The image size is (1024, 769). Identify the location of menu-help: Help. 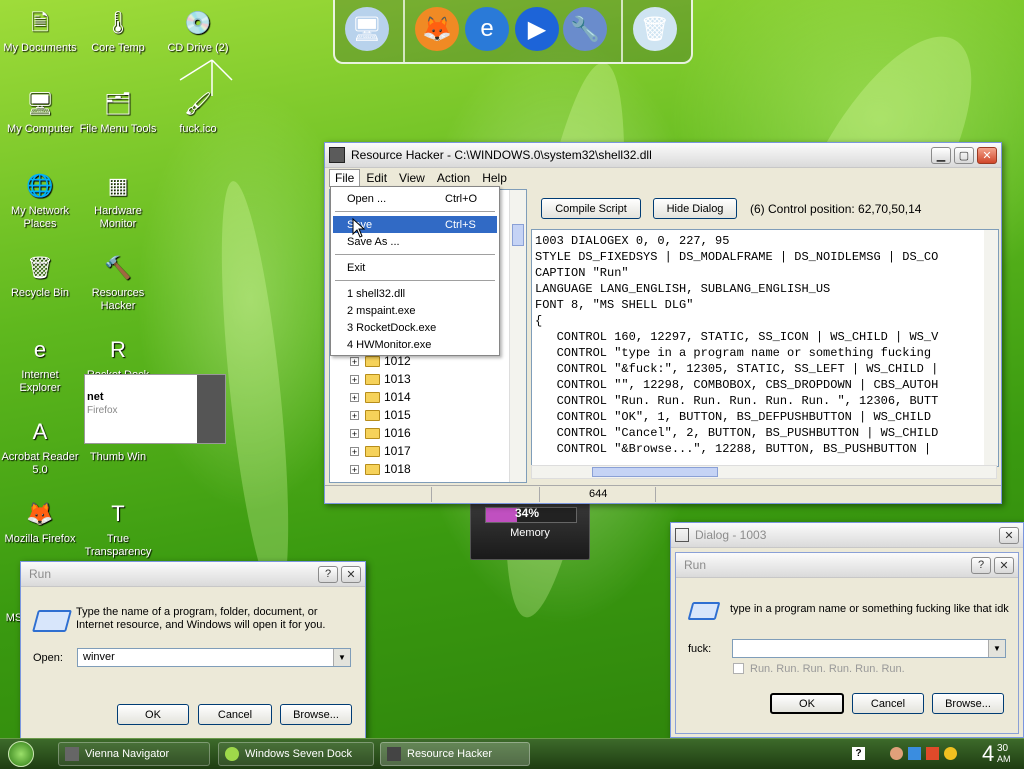
(494, 178).